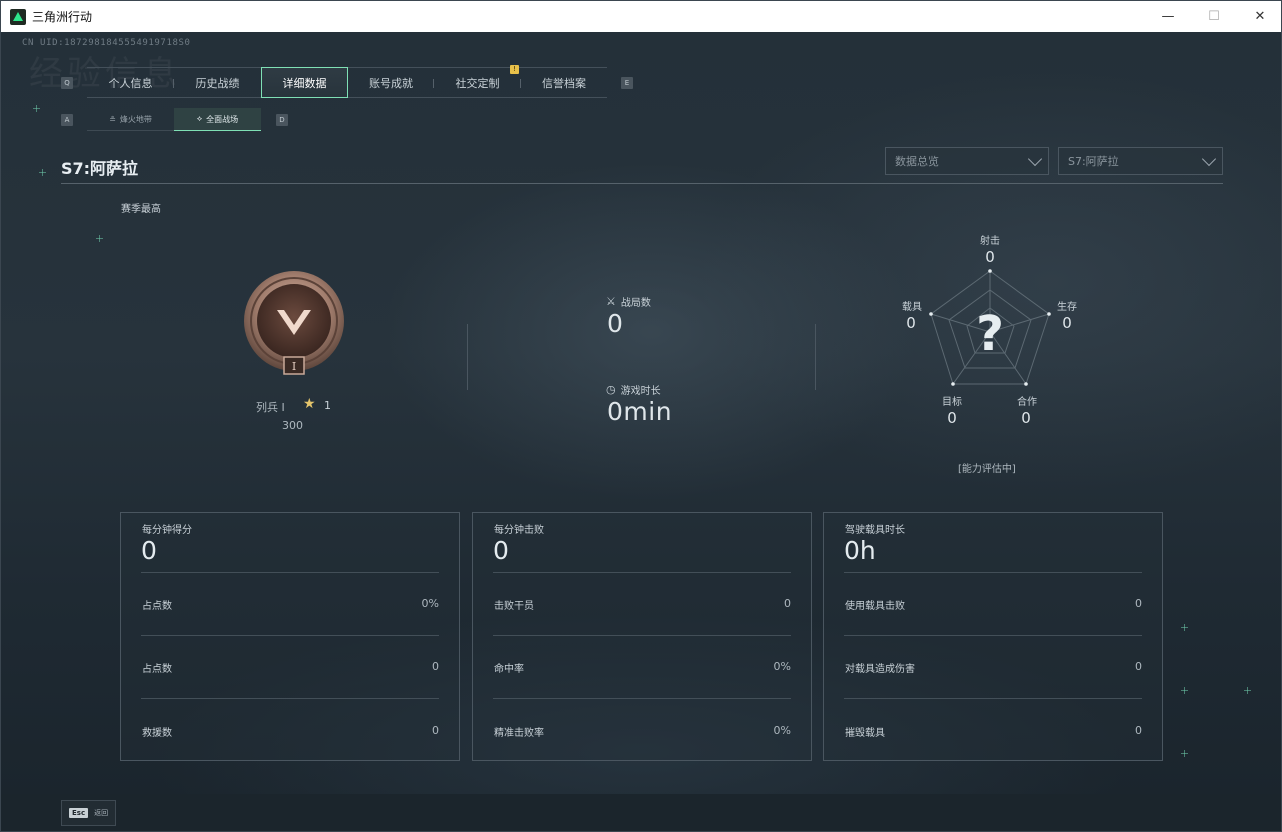  Describe the element at coordinates (1093, 161) in the screenshot. I see `dropdown-value: S7:阿萨拉` at that location.